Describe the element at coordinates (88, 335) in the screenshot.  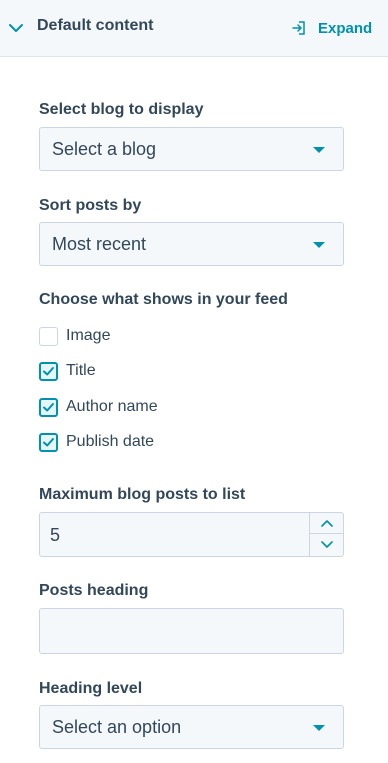
I see `feed-option-label: Image` at that location.